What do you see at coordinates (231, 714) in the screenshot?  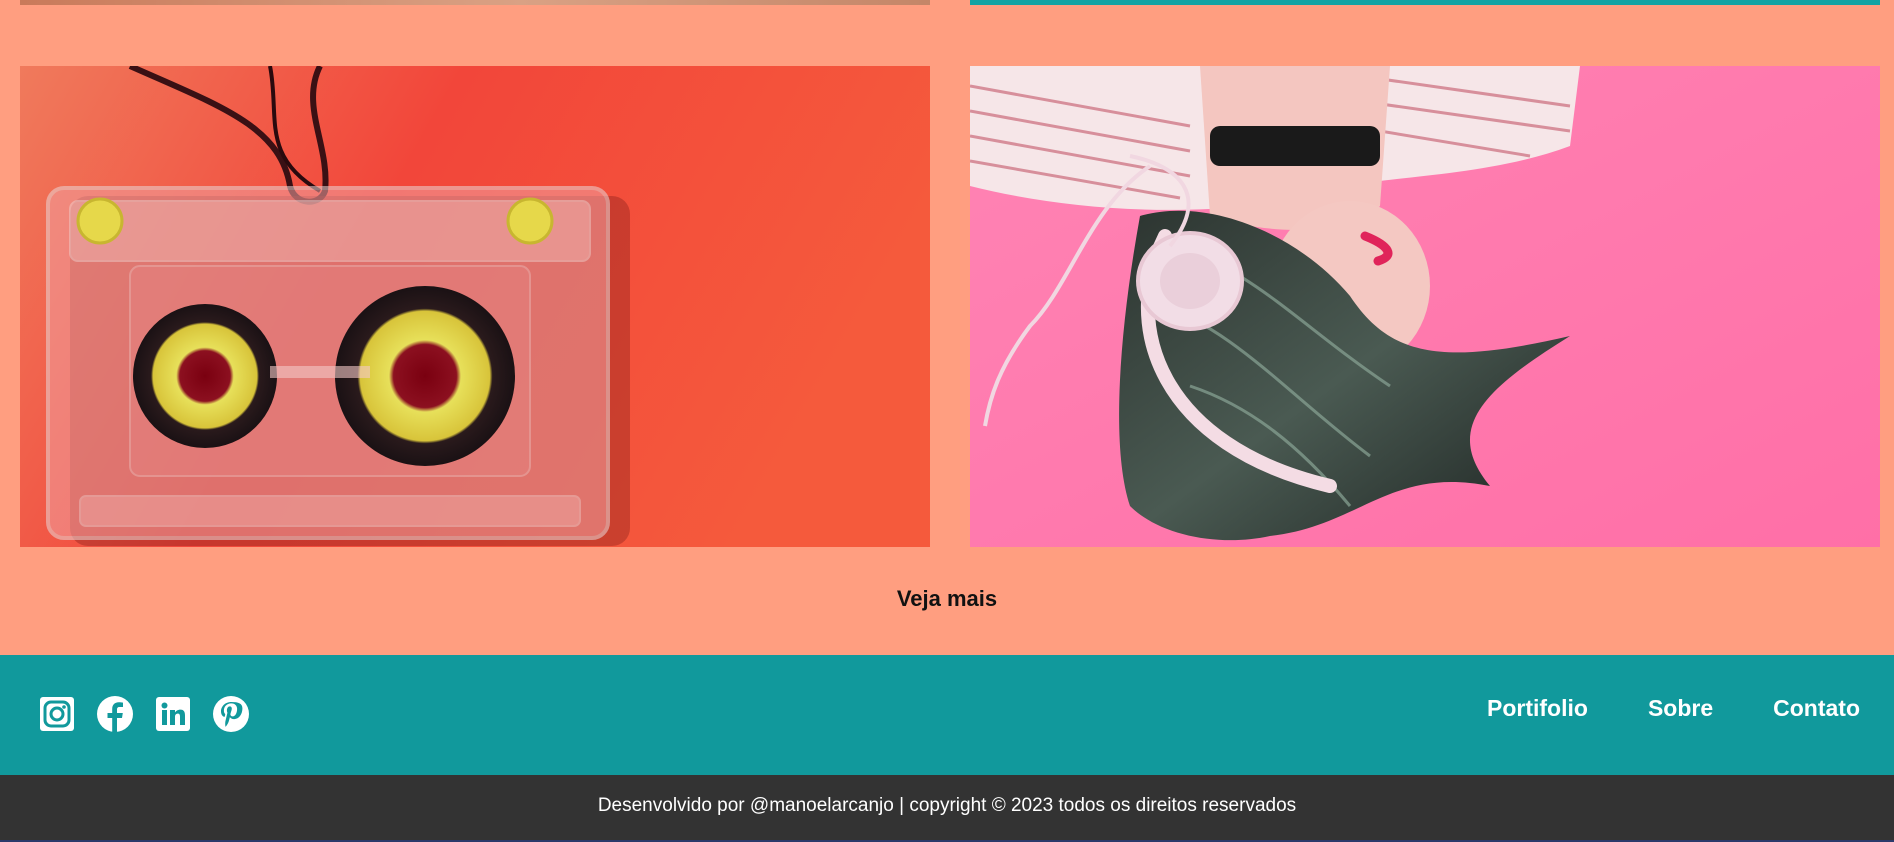 I see `pinterest-icon` at bounding box center [231, 714].